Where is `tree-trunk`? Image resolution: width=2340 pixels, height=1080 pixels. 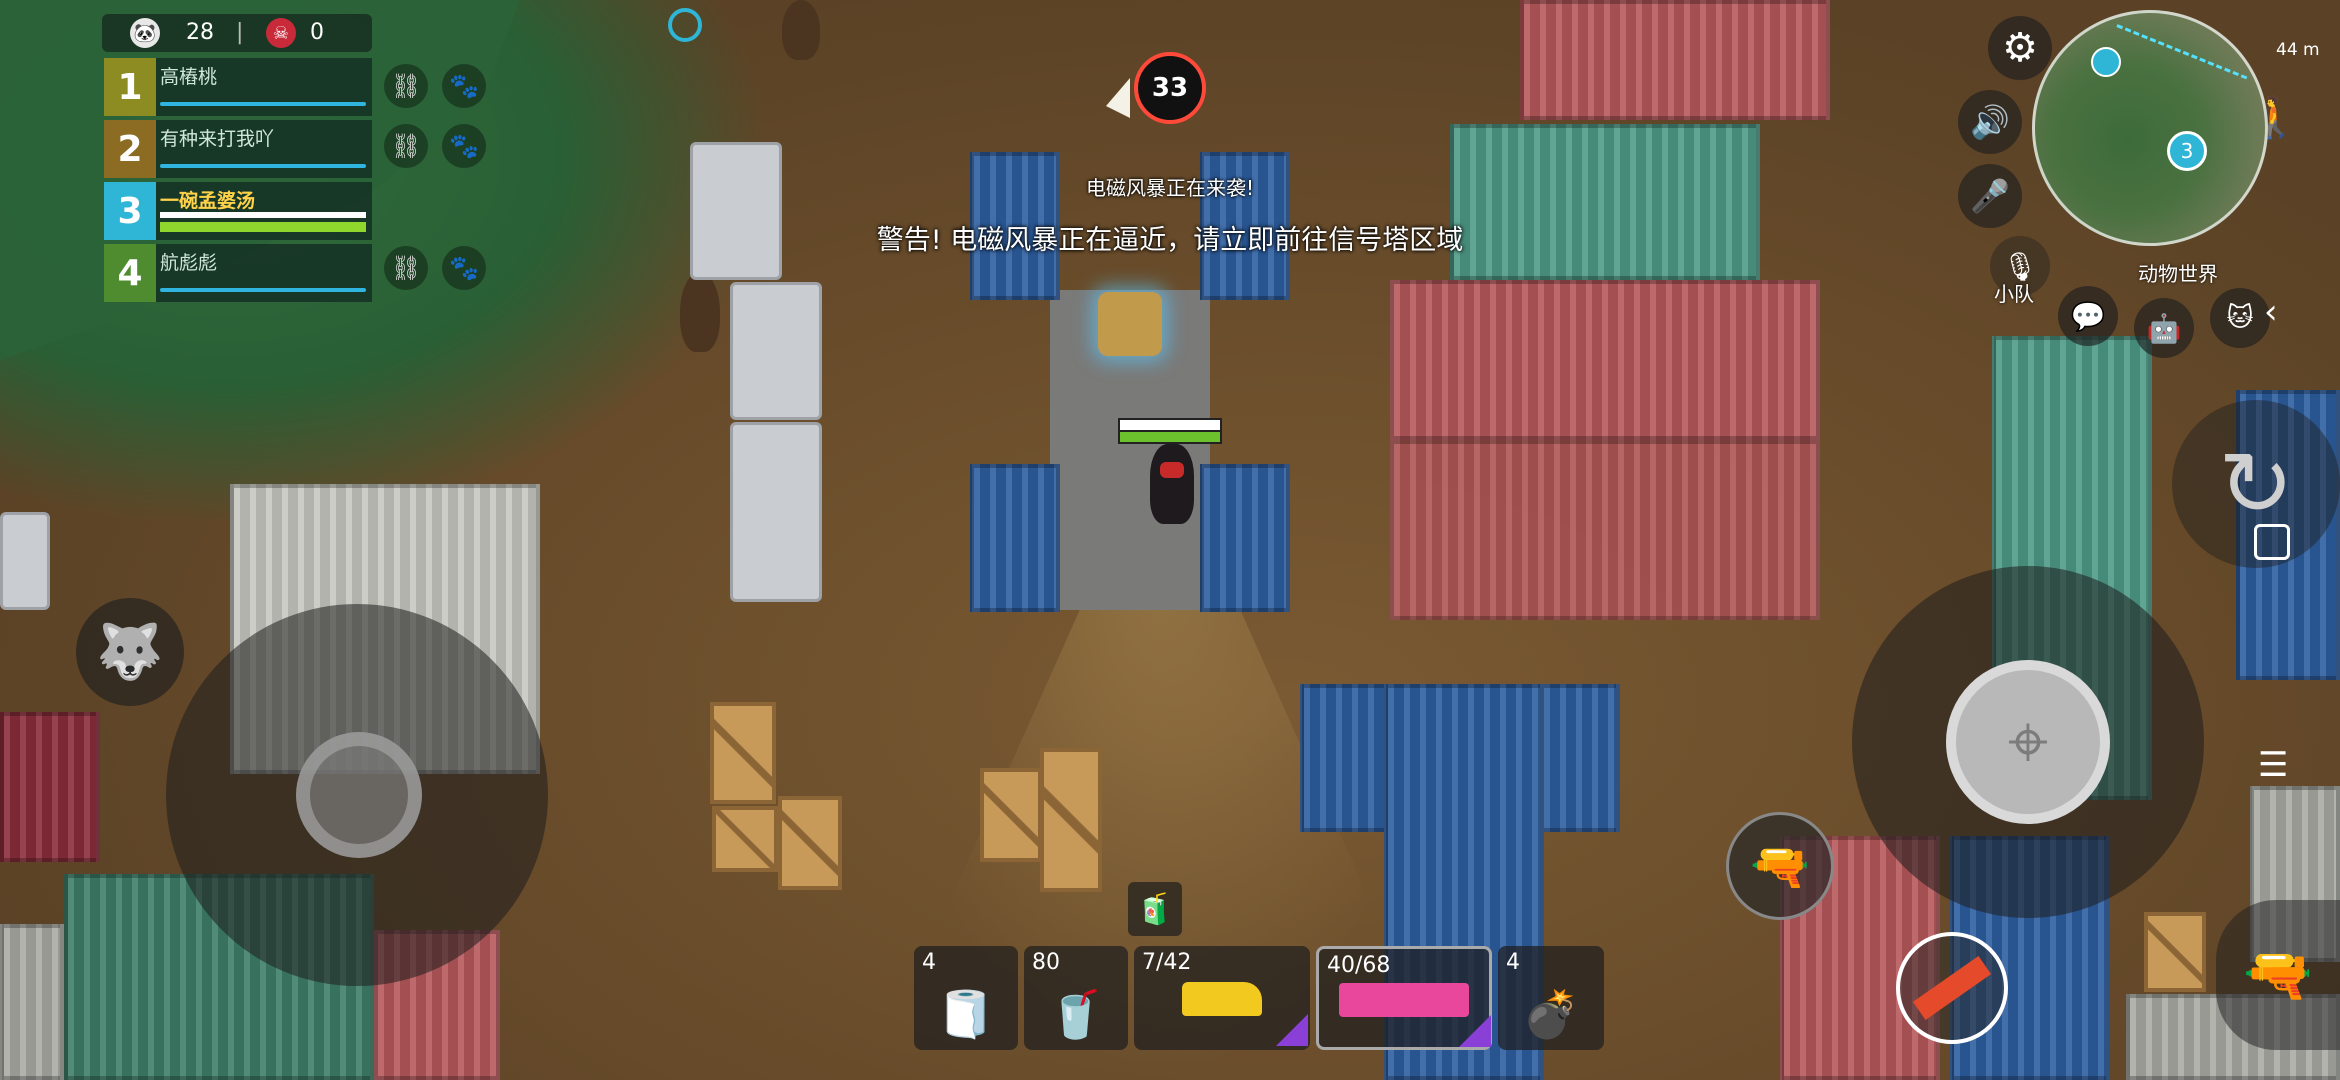
tree-trunk is located at coordinates (801, 30).